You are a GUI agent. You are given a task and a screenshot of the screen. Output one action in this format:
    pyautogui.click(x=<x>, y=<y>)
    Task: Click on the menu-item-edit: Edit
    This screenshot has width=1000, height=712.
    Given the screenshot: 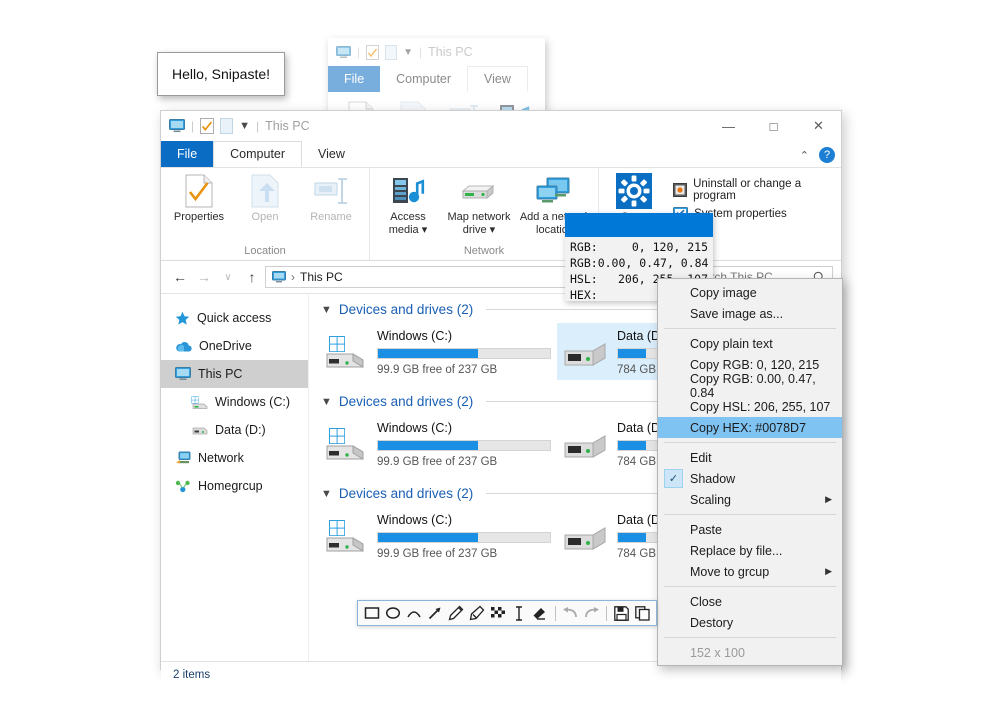 What is the action you would take?
    pyautogui.click(x=750, y=457)
    